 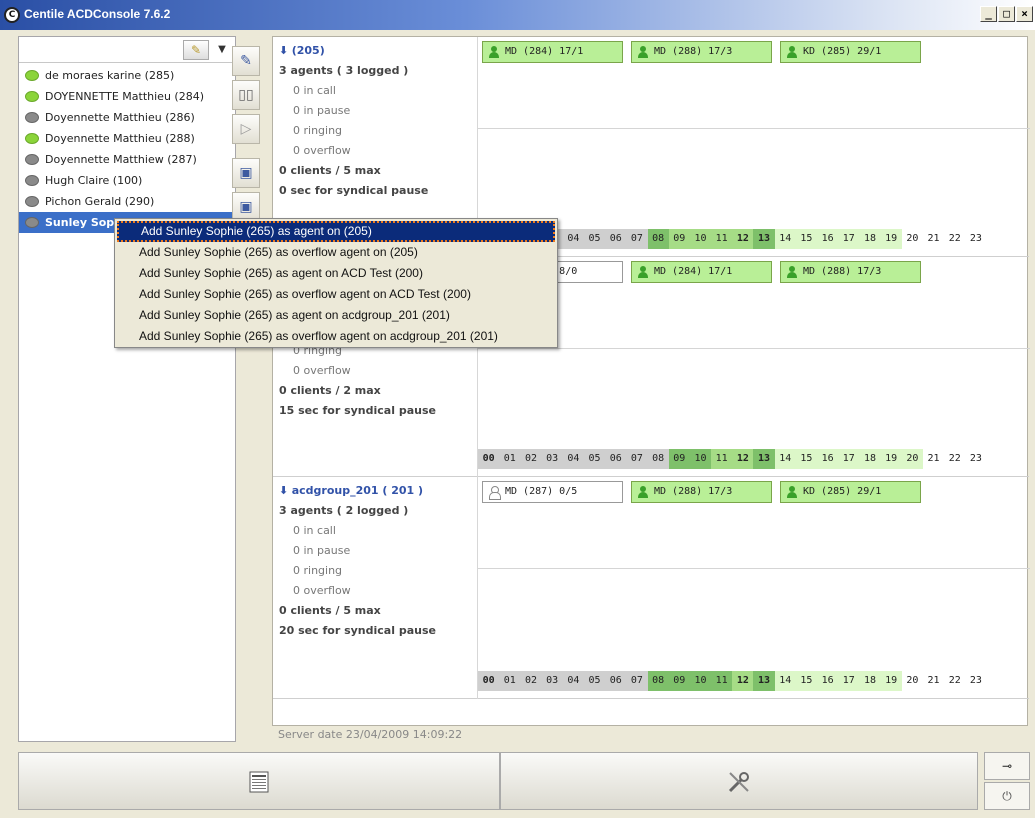 What do you see at coordinates (637, 681) in the screenshot?
I see `hour-cell: 07` at bounding box center [637, 681].